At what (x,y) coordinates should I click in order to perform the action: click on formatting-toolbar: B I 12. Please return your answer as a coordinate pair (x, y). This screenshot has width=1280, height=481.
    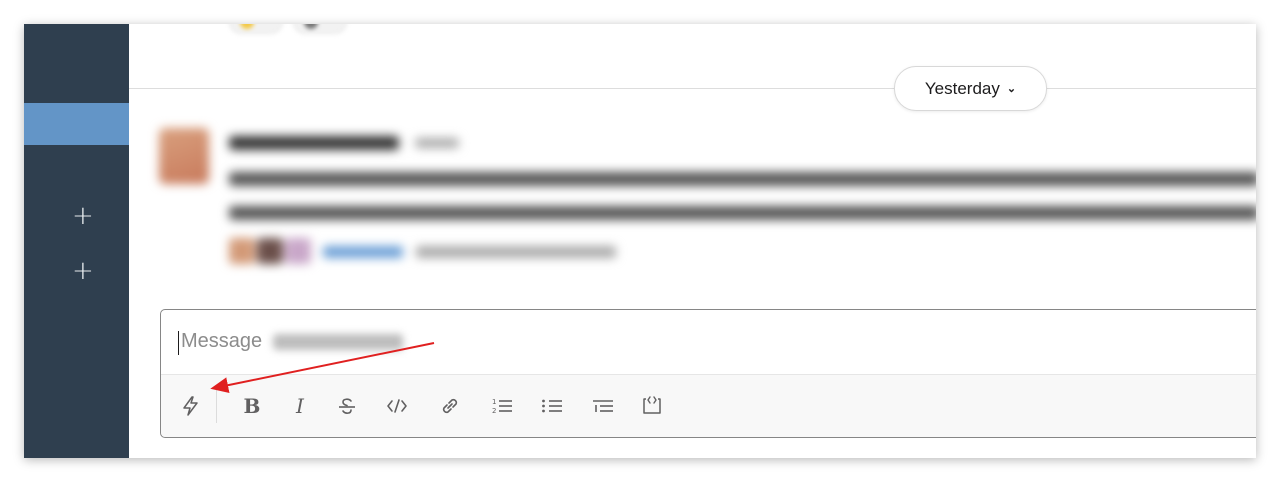
    Looking at the image, I should click on (708, 405).